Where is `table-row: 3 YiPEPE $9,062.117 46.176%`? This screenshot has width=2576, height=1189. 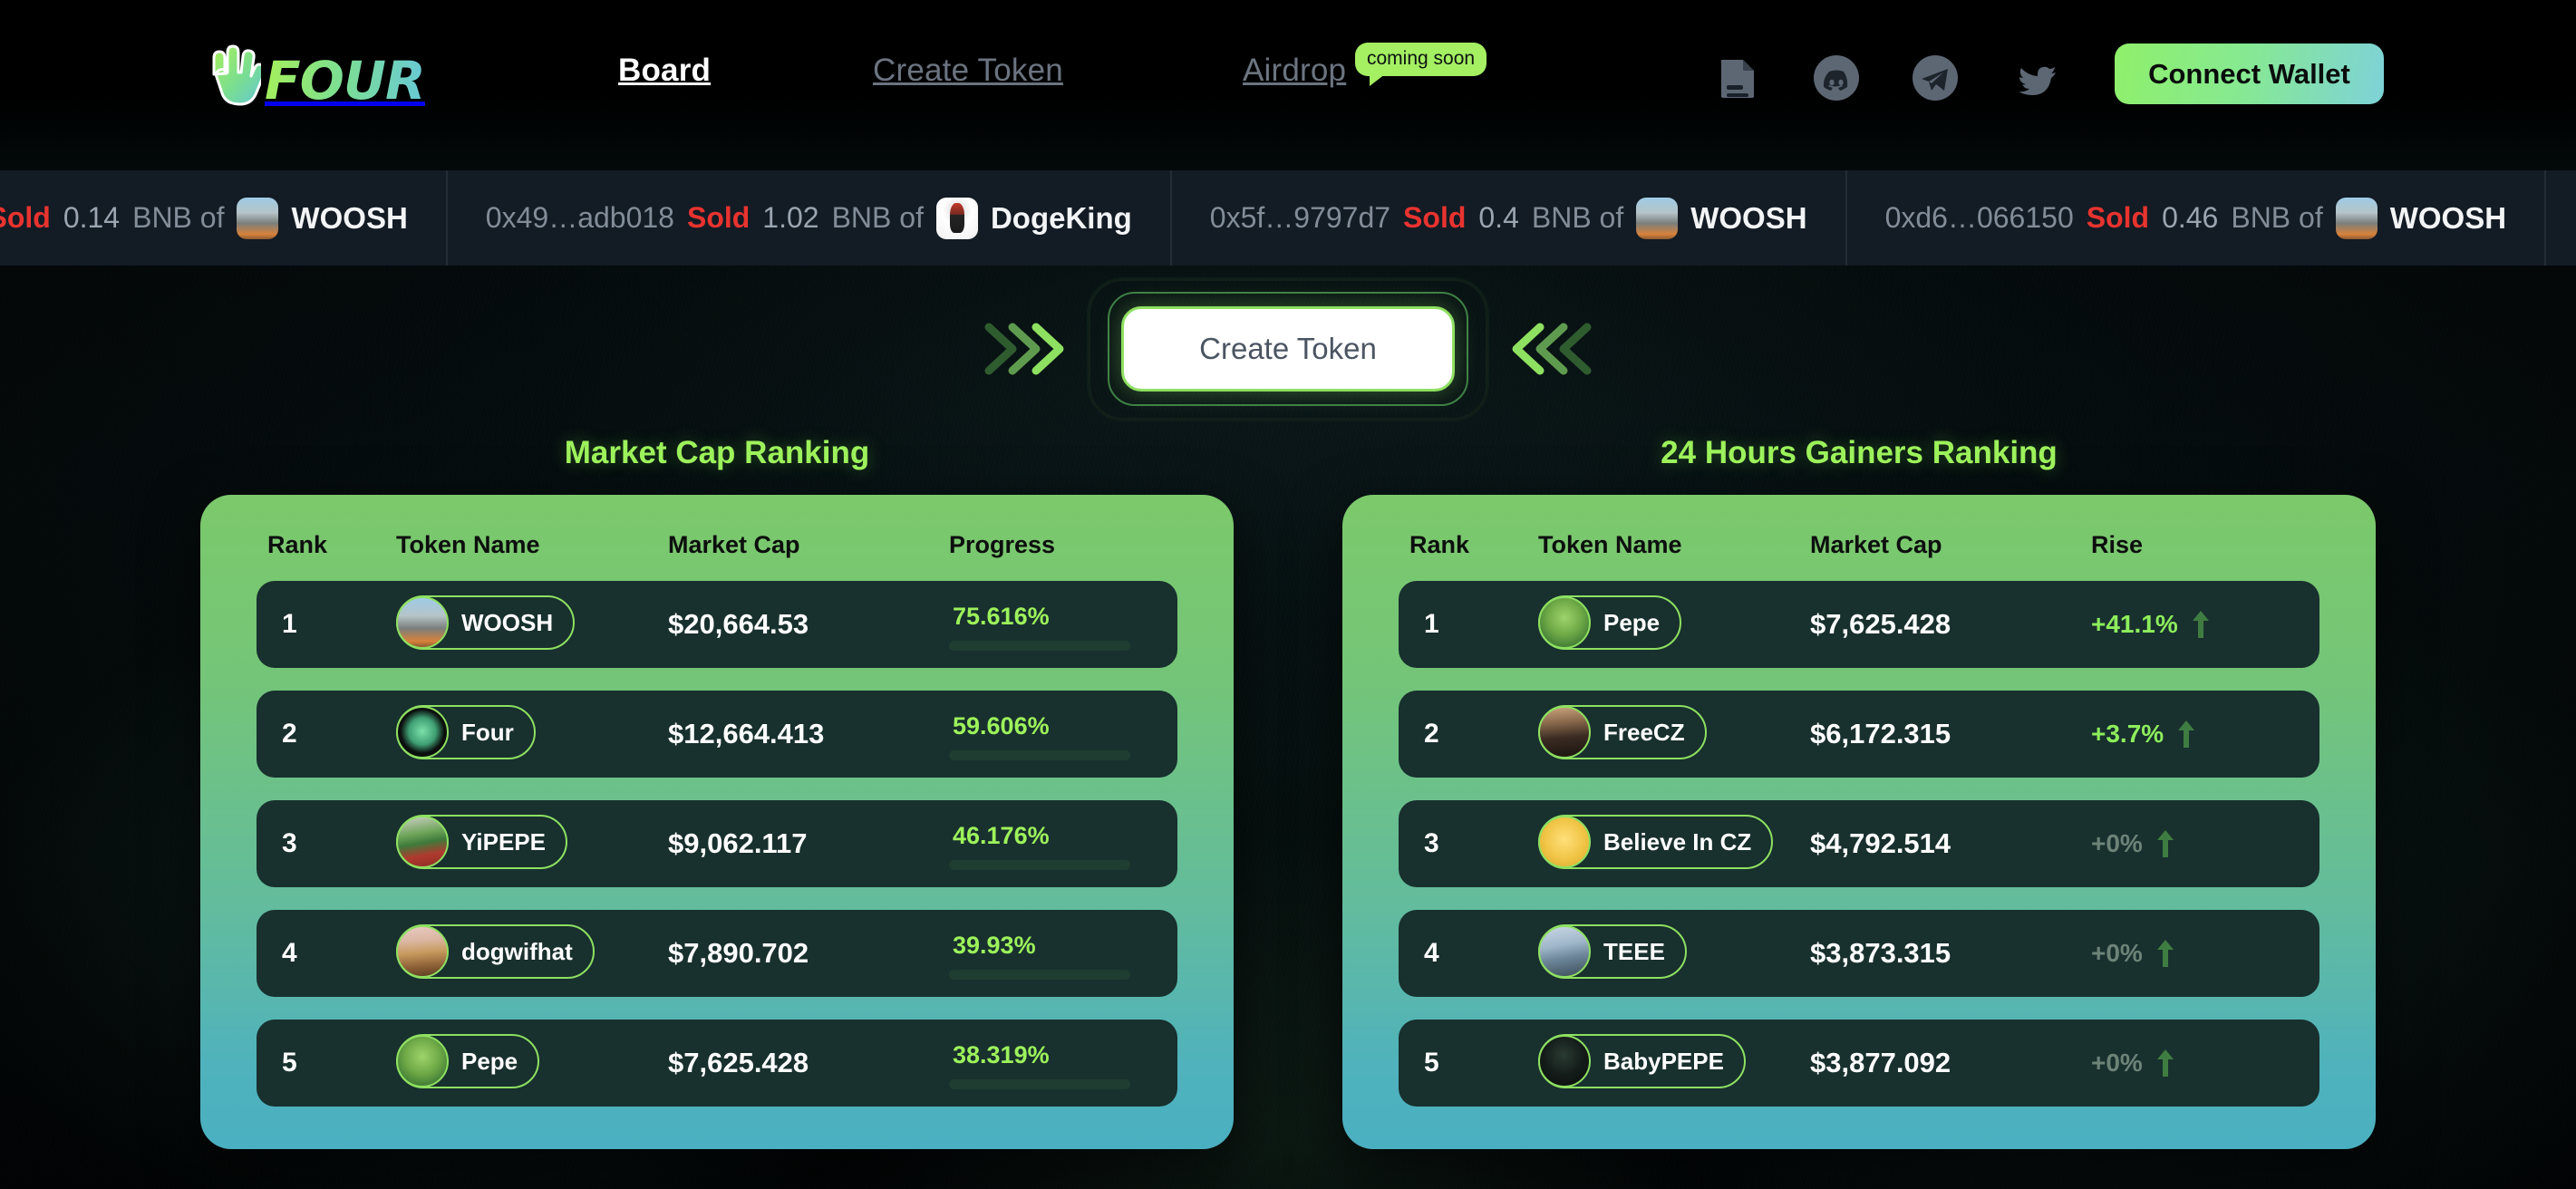
table-row: 3 YiPEPE $9,062.117 46.176% is located at coordinates (717, 843).